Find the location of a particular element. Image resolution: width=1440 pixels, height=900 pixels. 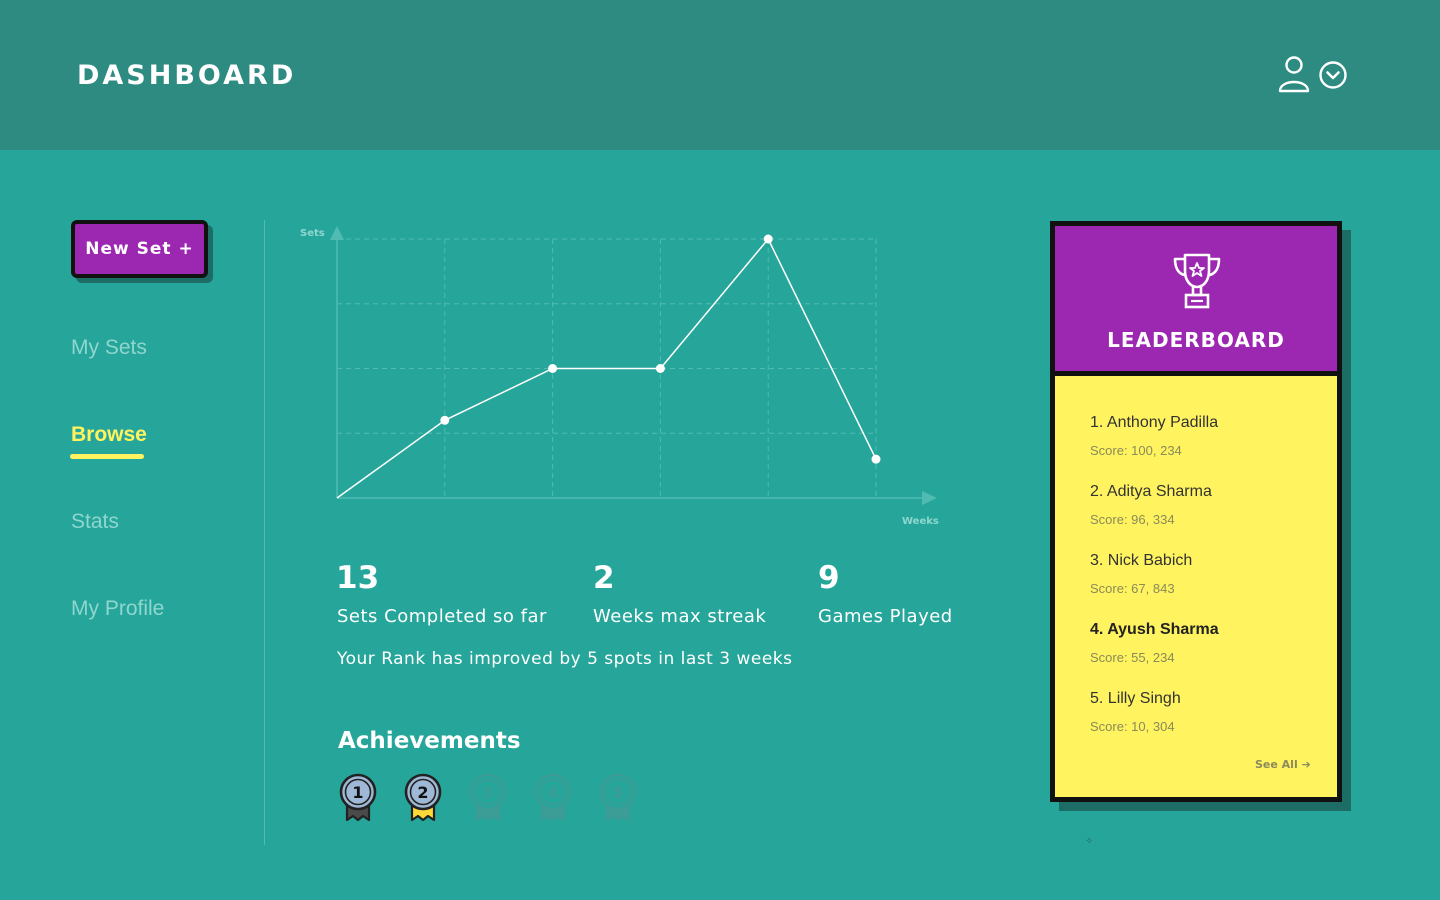

x-axis-label: Weeks is located at coordinates (920, 521).